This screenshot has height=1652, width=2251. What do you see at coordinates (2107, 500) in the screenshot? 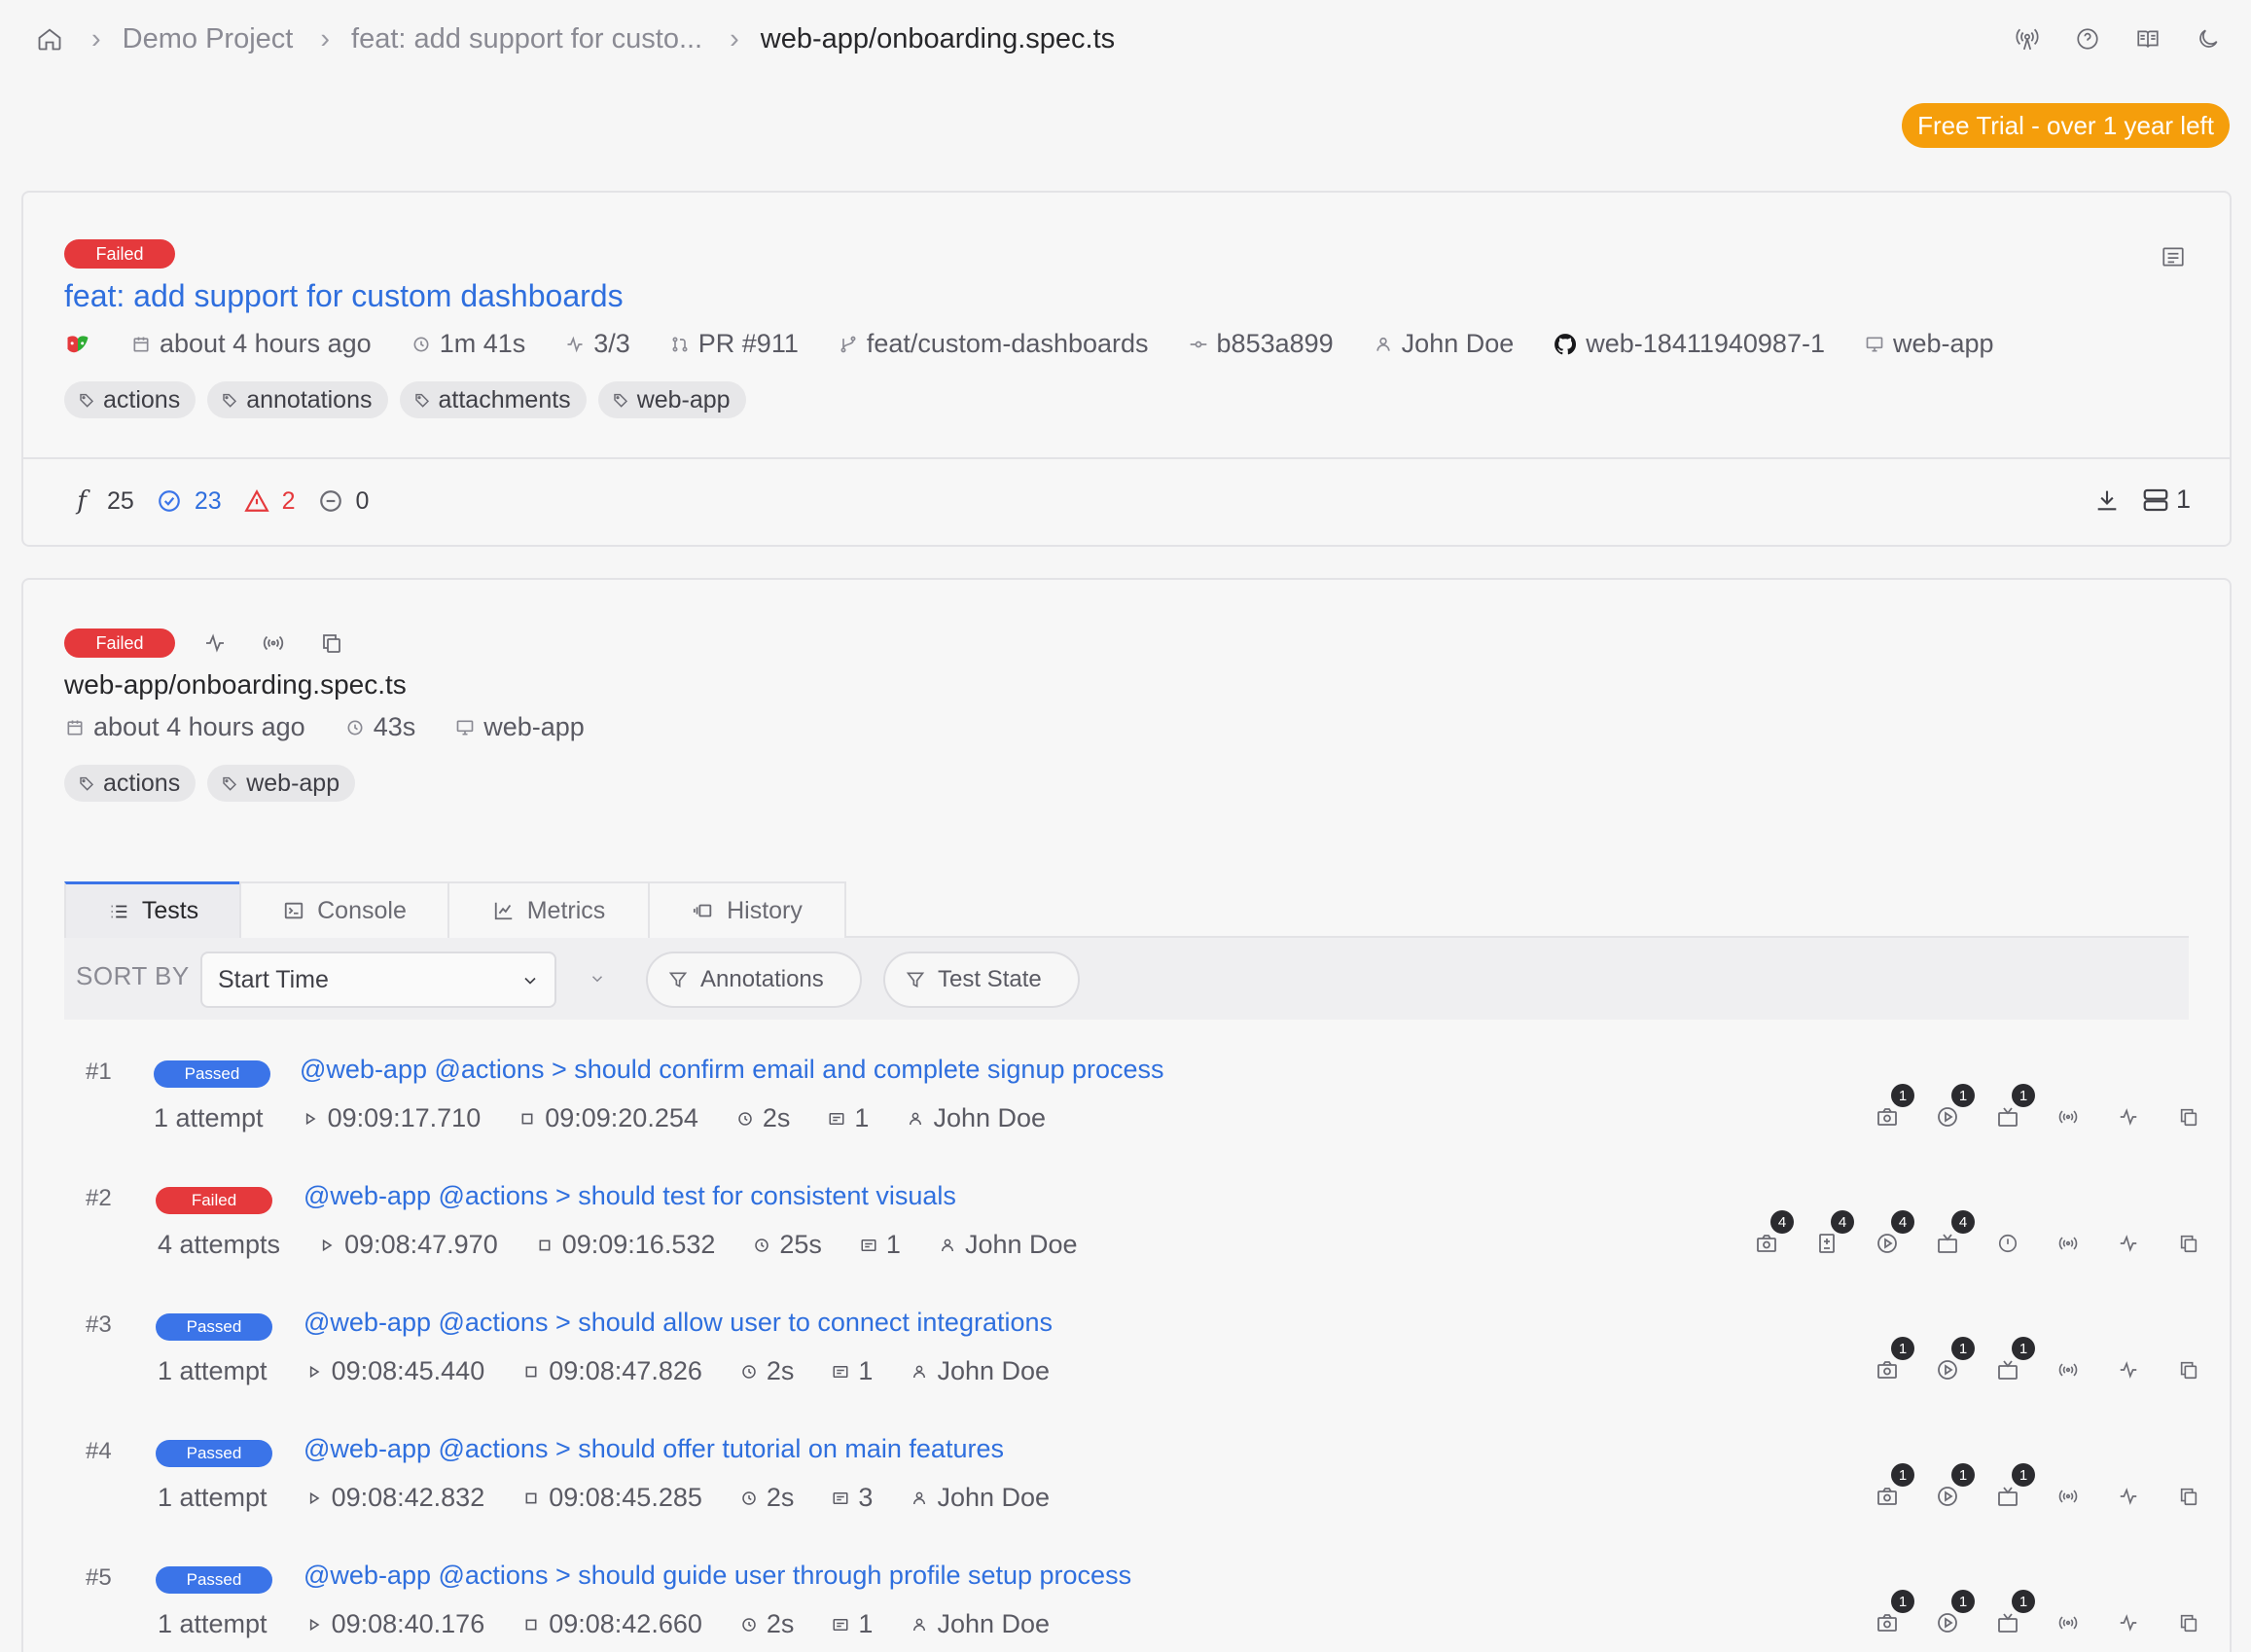
I see `download-icon` at bounding box center [2107, 500].